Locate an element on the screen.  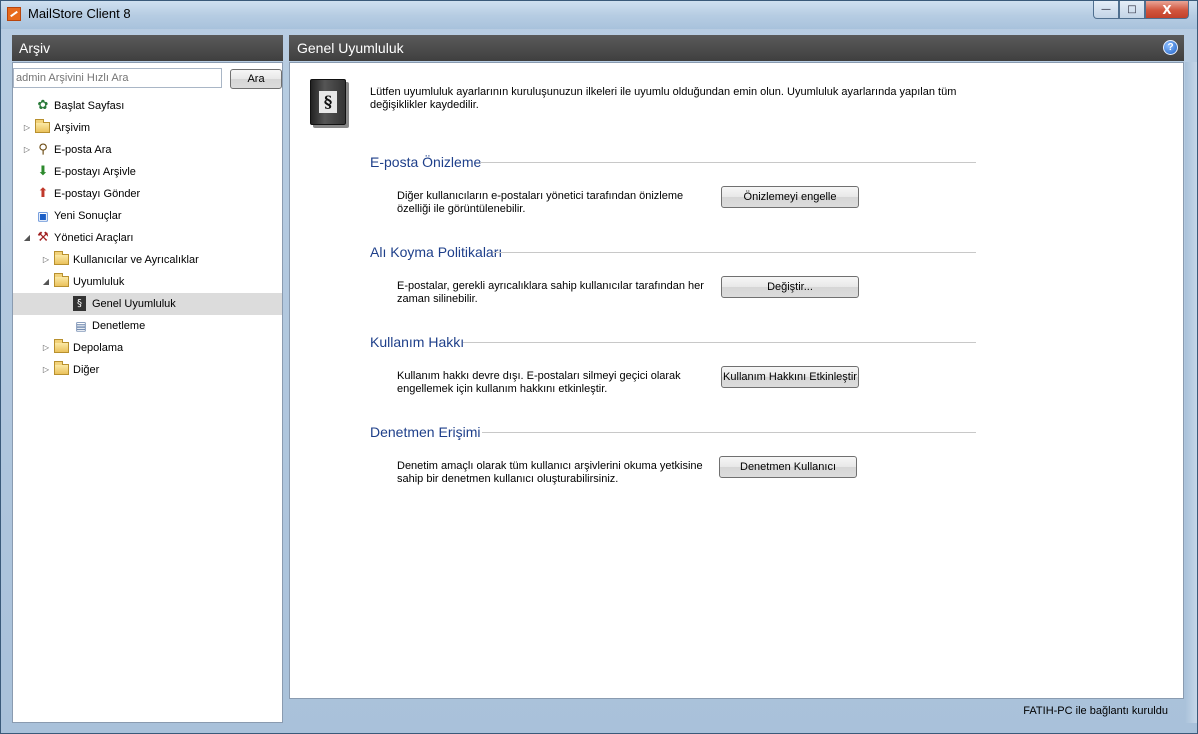
tree-item-label: Diğer is located at coordinates (86, 370).